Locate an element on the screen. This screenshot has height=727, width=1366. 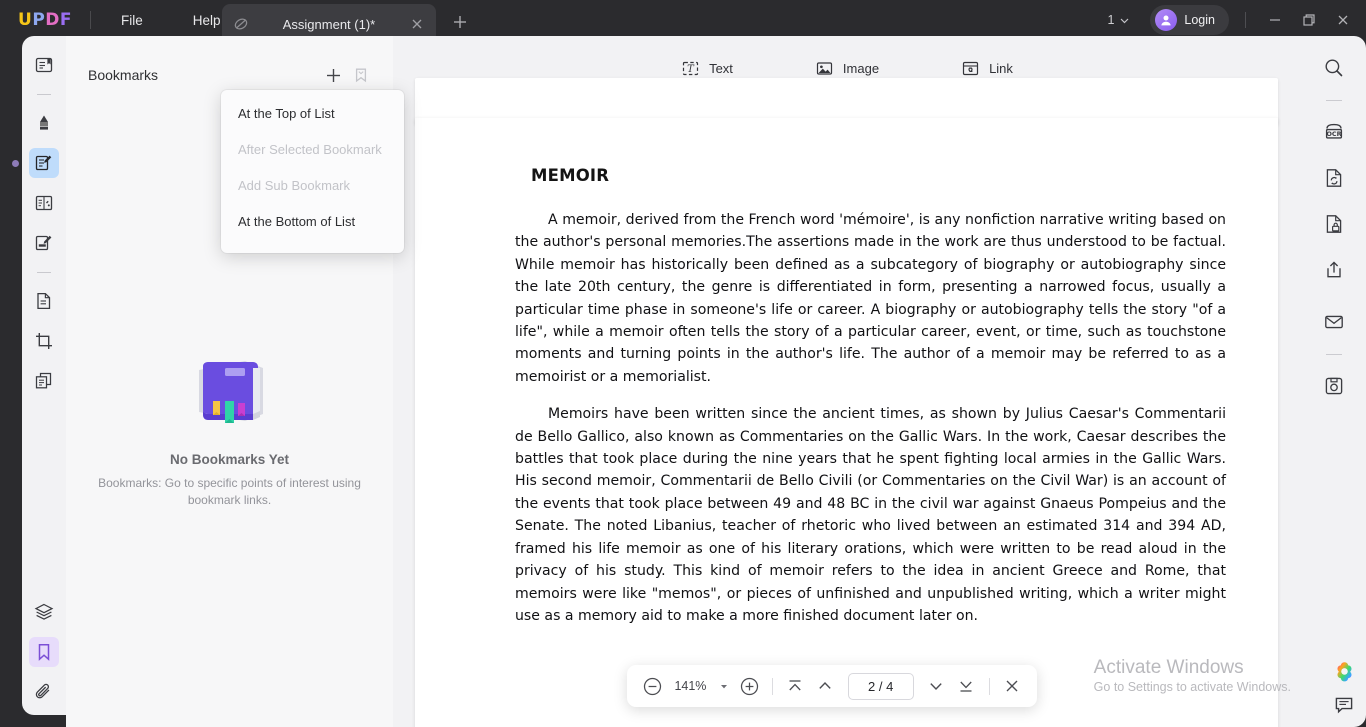
page-navigation-toolbar: 141% 2 / 4 is located at coordinates (832, 686).